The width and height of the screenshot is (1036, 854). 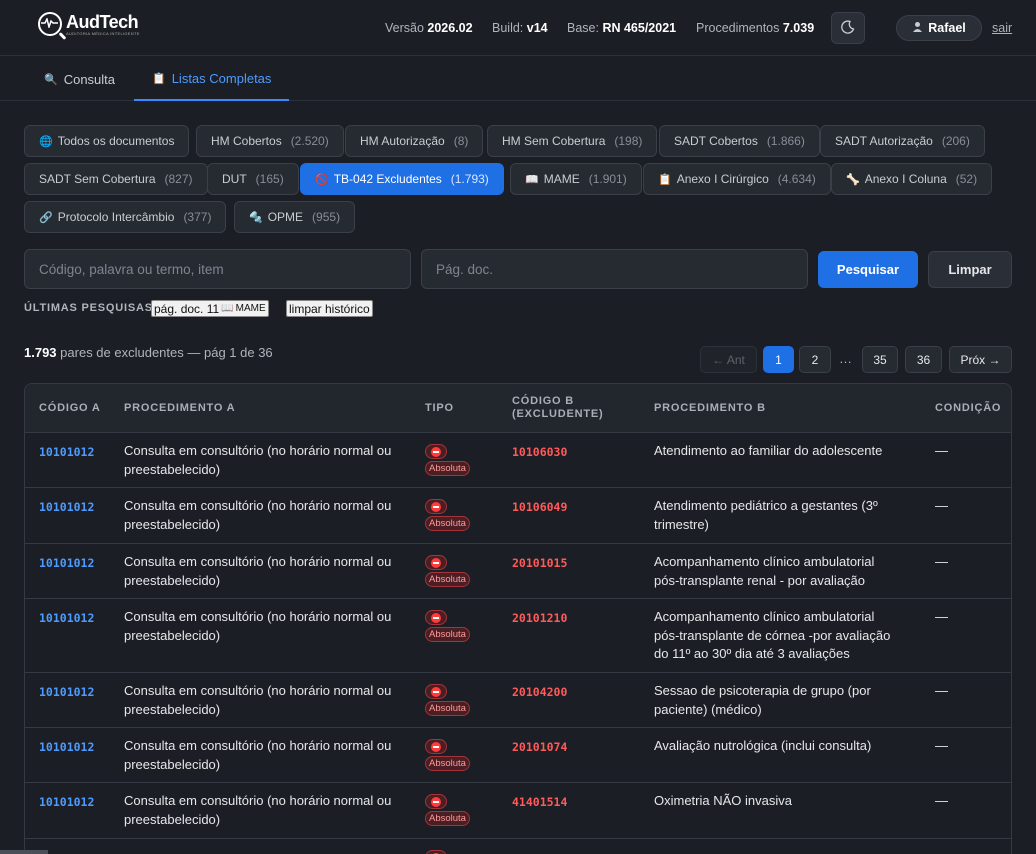 What do you see at coordinates (270, 141) in the screenshot?
I see `filter-hm-cobertos: HM Cobertos (2.520)` at bounding box center [270, 141].